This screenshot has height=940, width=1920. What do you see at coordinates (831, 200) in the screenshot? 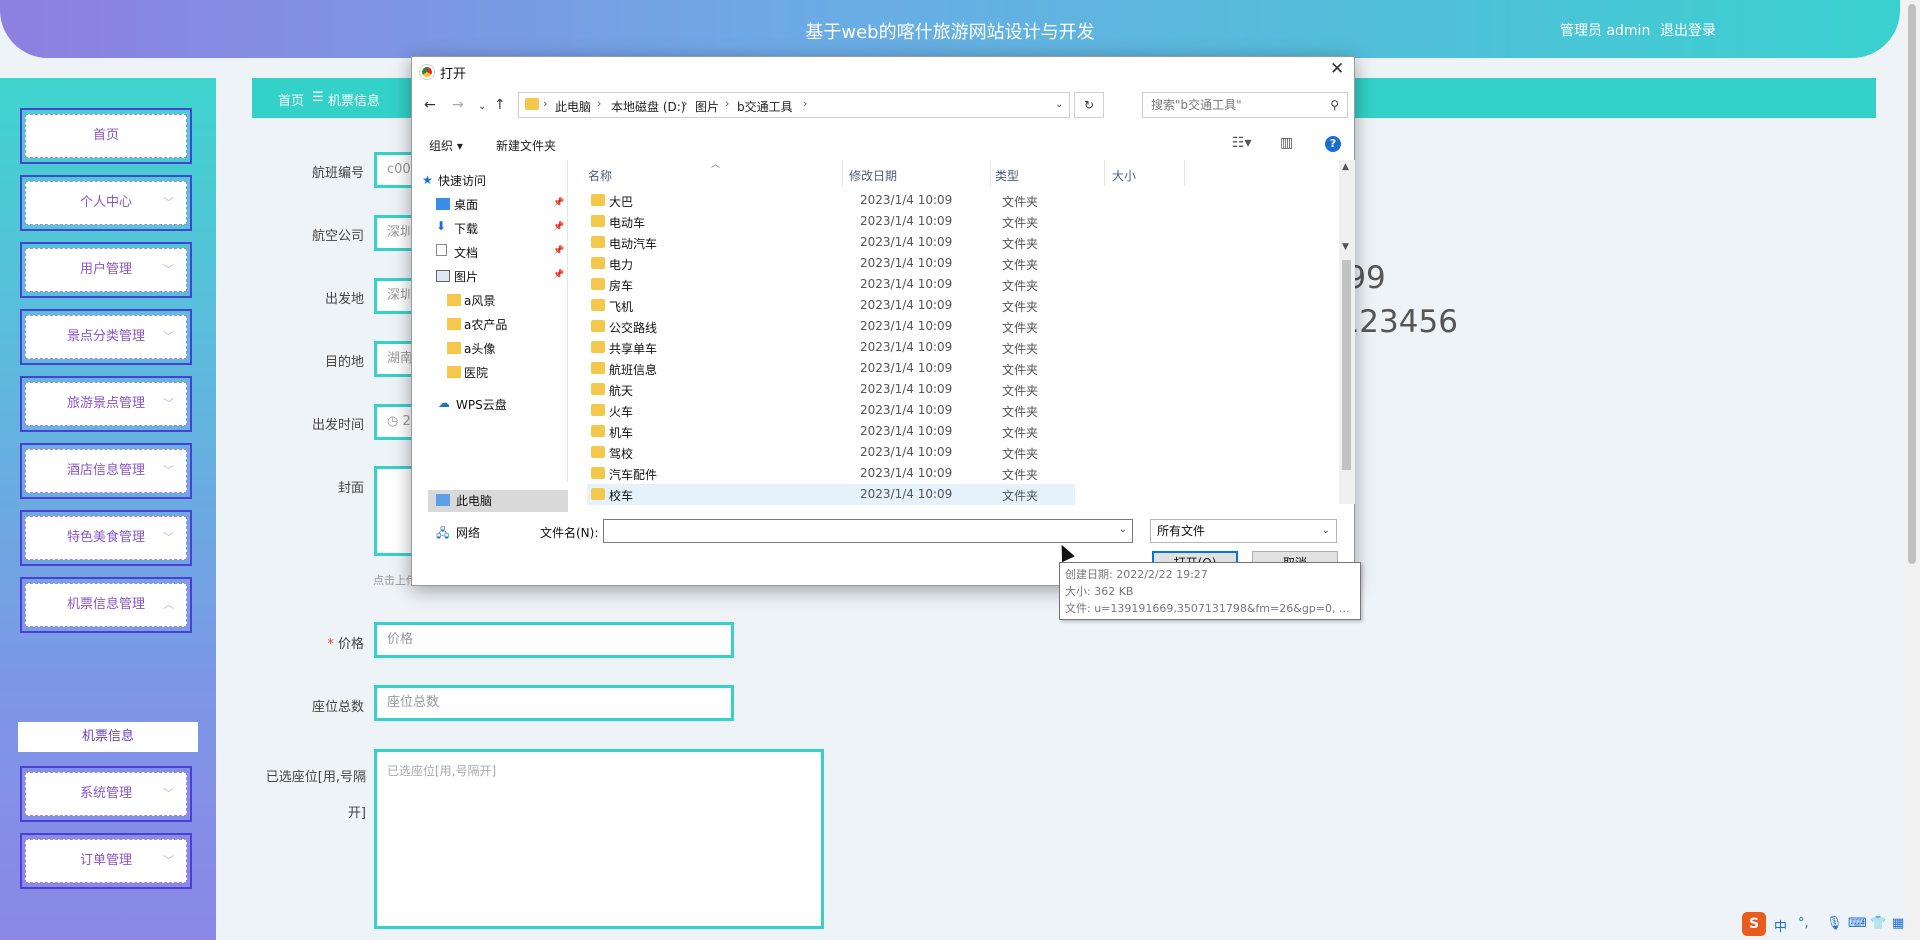
I see `file-row: 大巴 2023/1/4 10:09 文件夹` at bounding box center [831, 200].